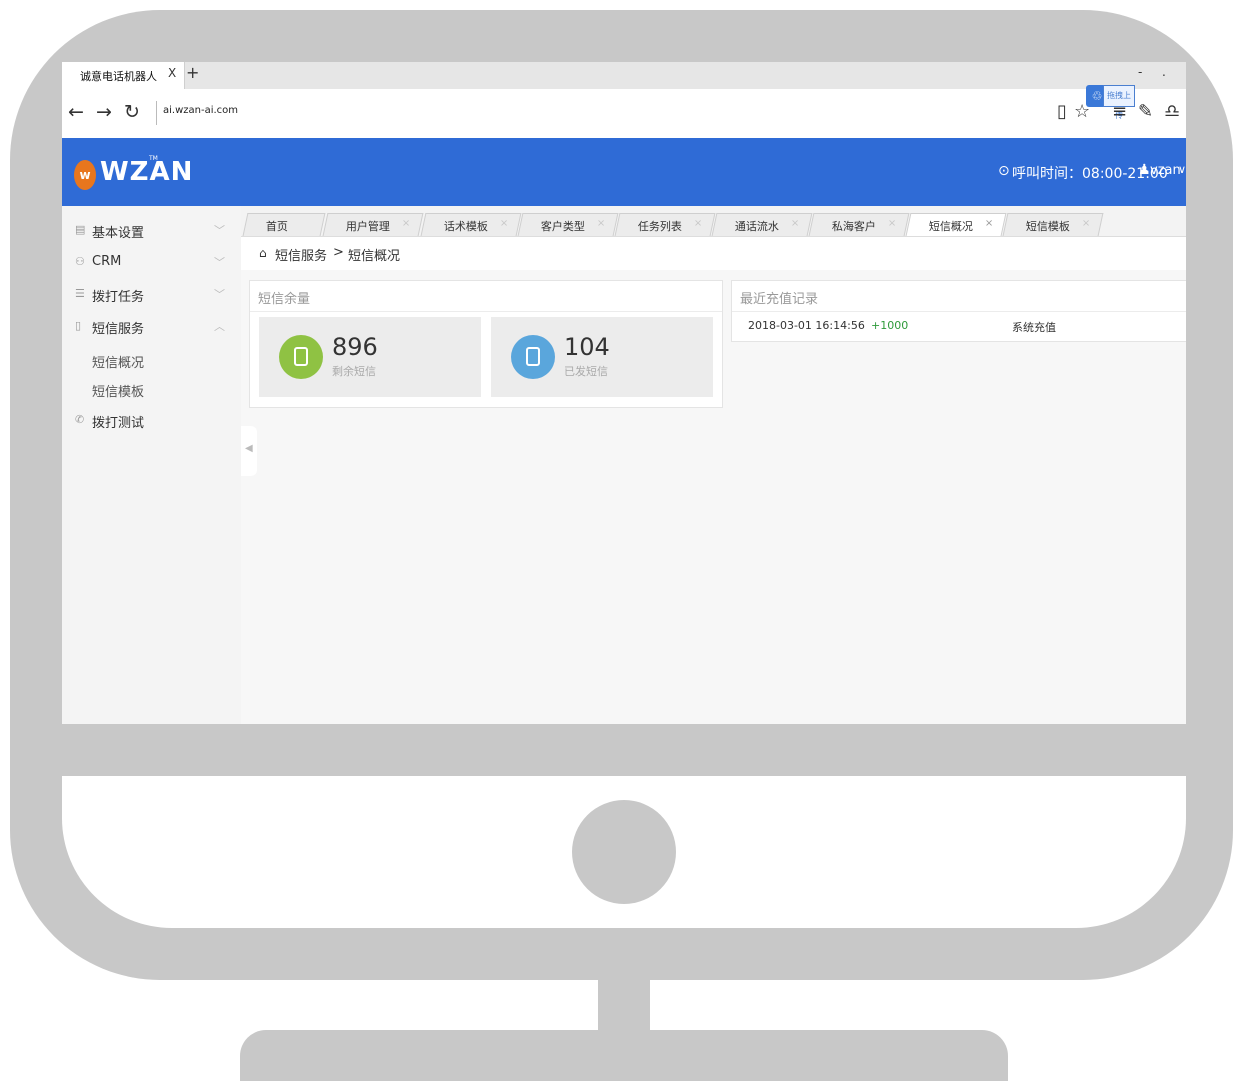 The image size is (1233, 1081). I want to click on refresh-icon: ↻, so click(132, 112).